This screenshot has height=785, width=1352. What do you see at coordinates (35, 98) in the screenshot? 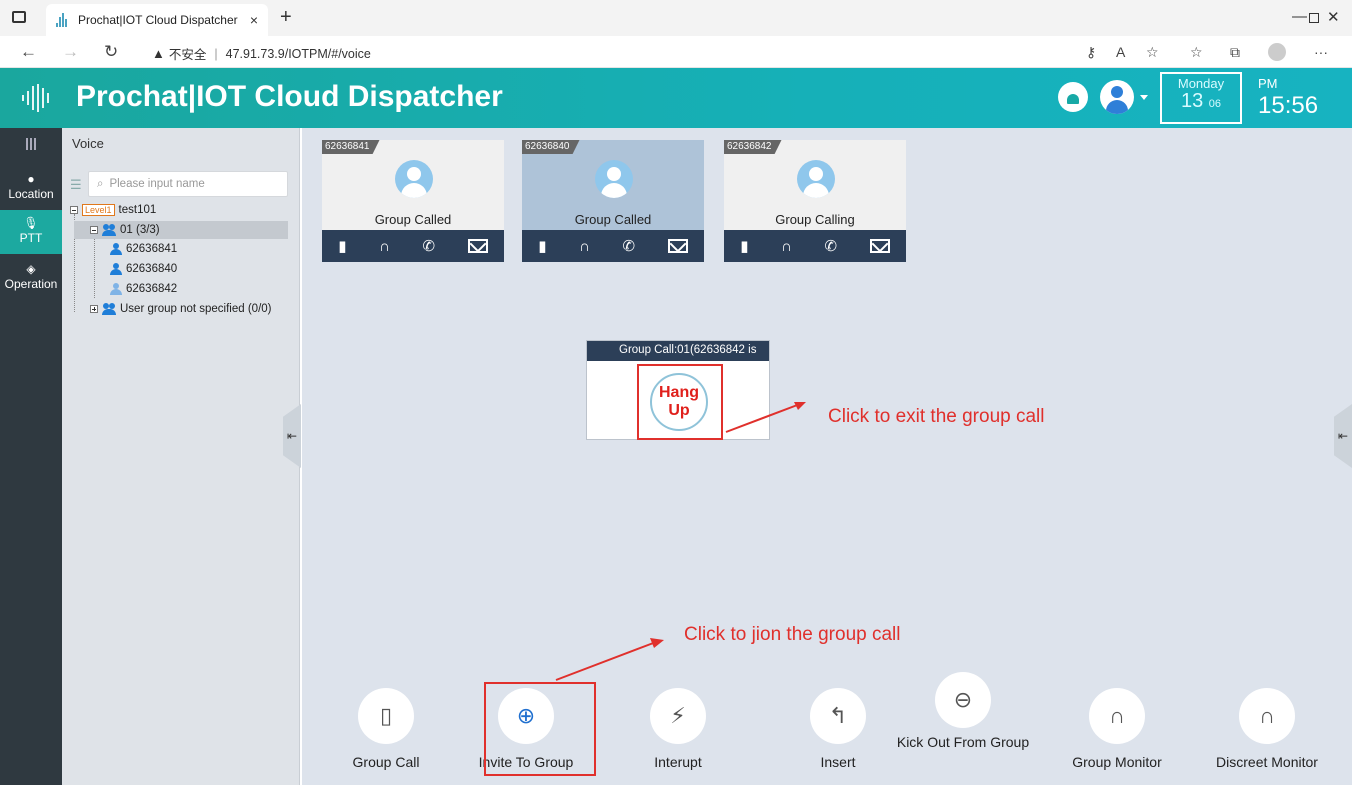
I see `logo-icon` at bounding box center [35, 98].